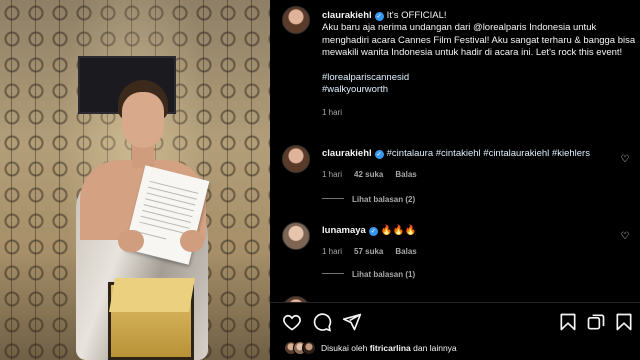 Image resolution: width=640 pixels, height=360 pixels. I want to click on comment-text: 🔥🔥🔥, so click(398, 230).